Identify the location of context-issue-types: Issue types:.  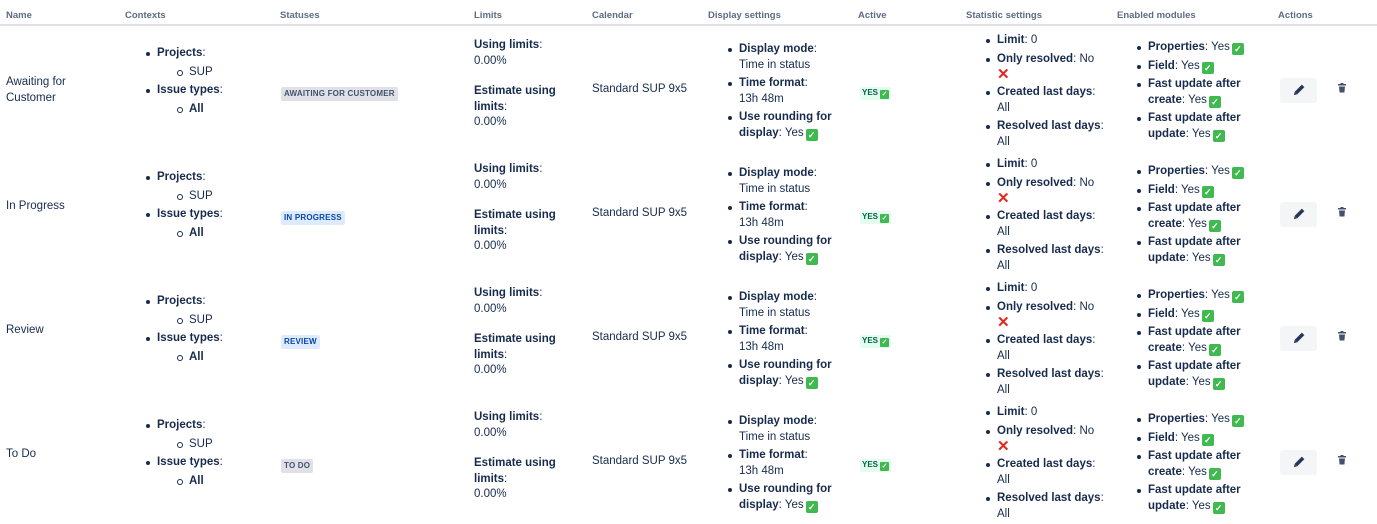
(206, 91).